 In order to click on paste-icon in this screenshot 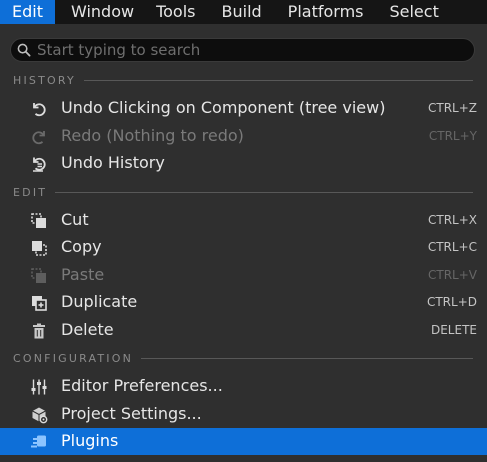, I will do `click(39, 276)`.